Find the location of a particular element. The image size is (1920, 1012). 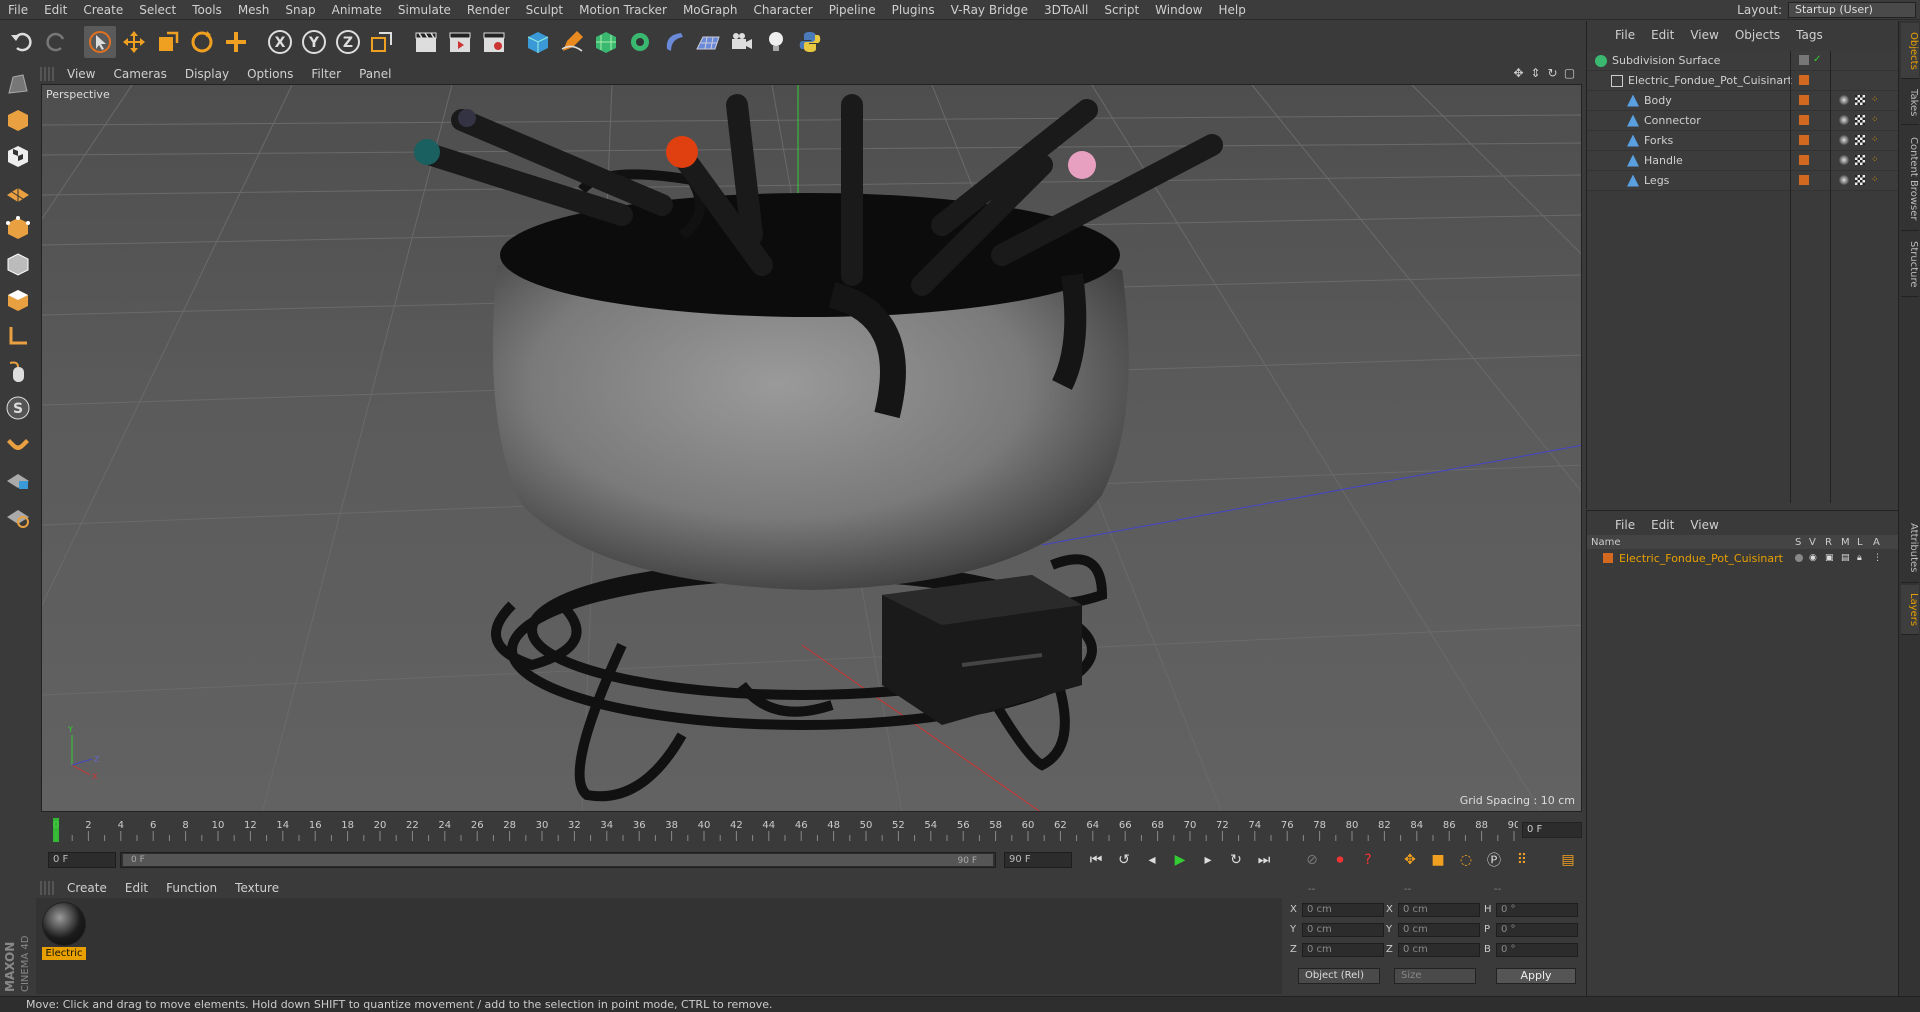

key-scale-button: ■ is located at coordinates (1438, 860).